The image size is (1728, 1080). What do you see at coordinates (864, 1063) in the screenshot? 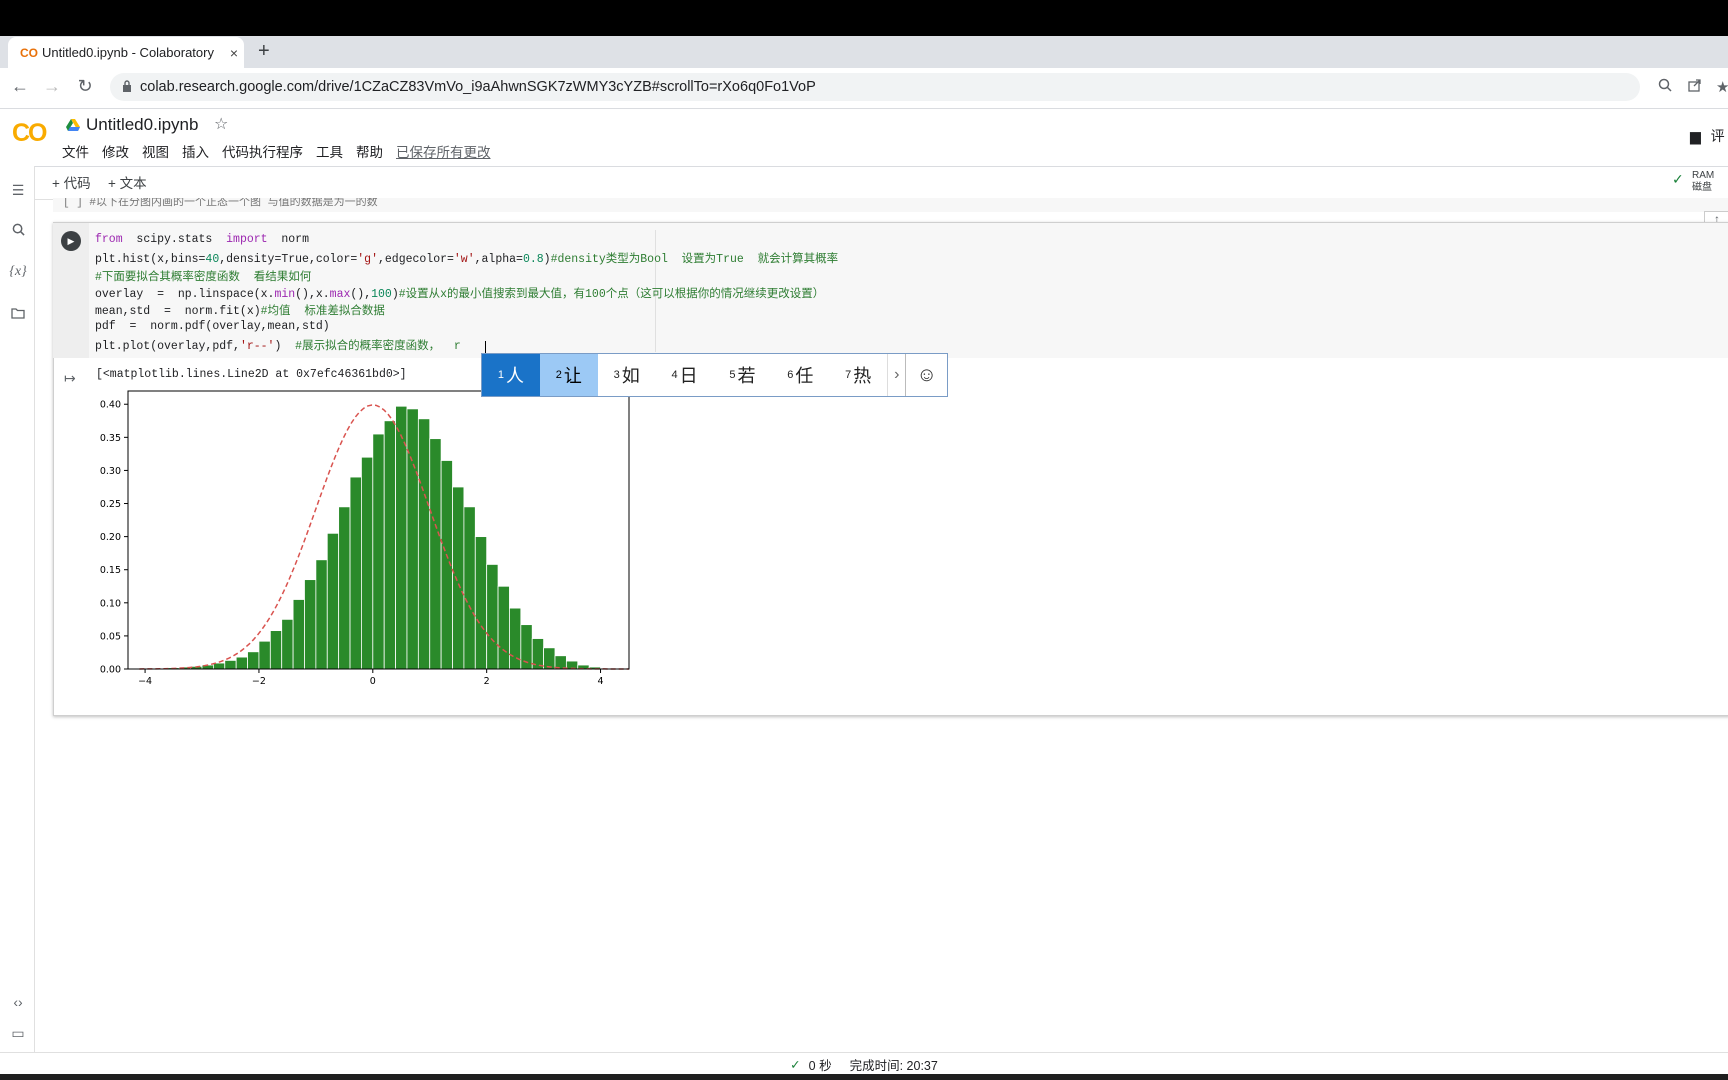
I see `status-bar: ✓ 0 秒 完成时间: 20:37` at bounding box center [864, 1063].